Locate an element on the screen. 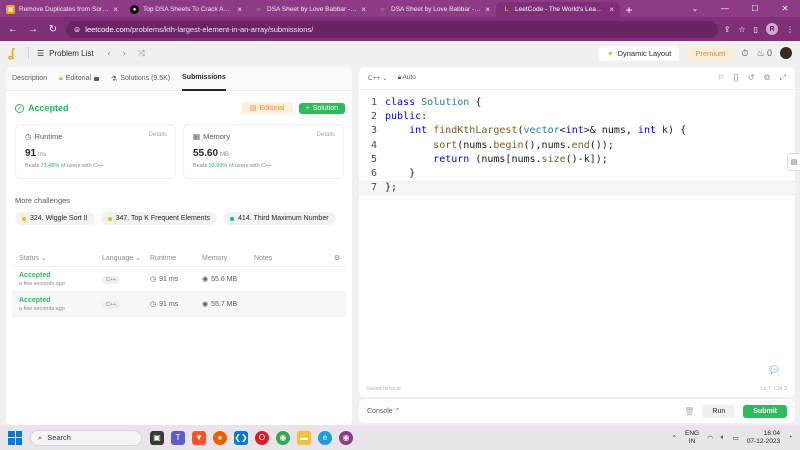  tab-editorial: 🔒︎ Editorial is located at coordinates (79, 79).